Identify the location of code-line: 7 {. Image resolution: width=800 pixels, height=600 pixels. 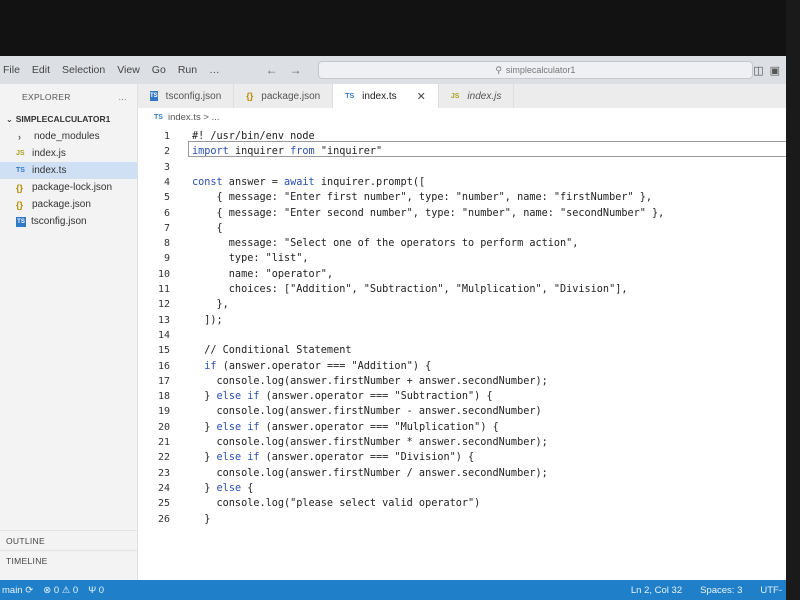
(462, 228).